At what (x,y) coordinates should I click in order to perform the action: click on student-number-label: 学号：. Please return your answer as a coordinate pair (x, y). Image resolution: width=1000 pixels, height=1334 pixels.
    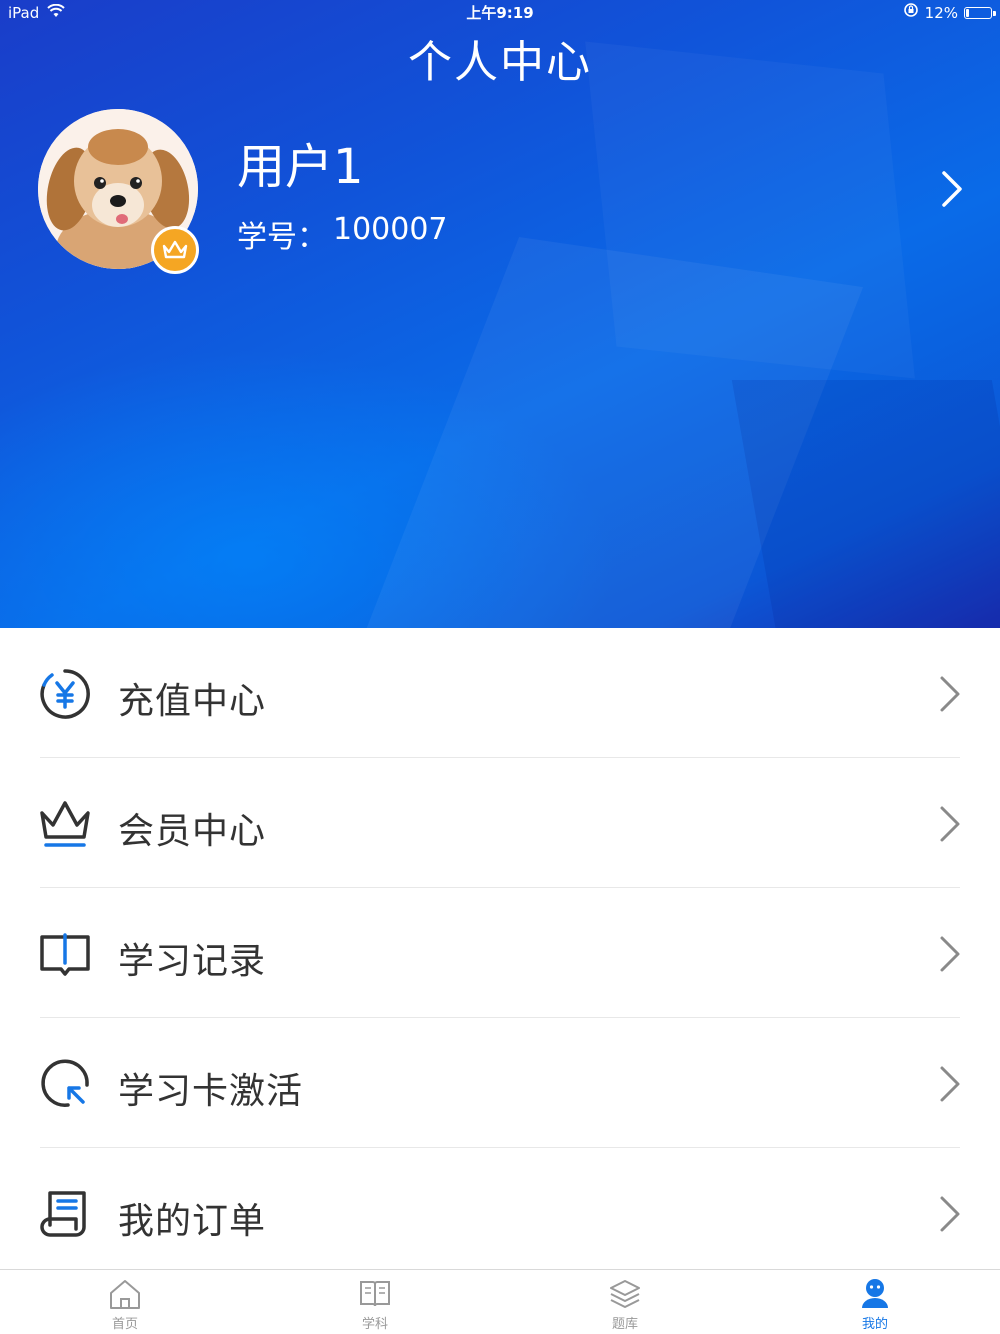
    Looking at the image, I should click on (282, 237).